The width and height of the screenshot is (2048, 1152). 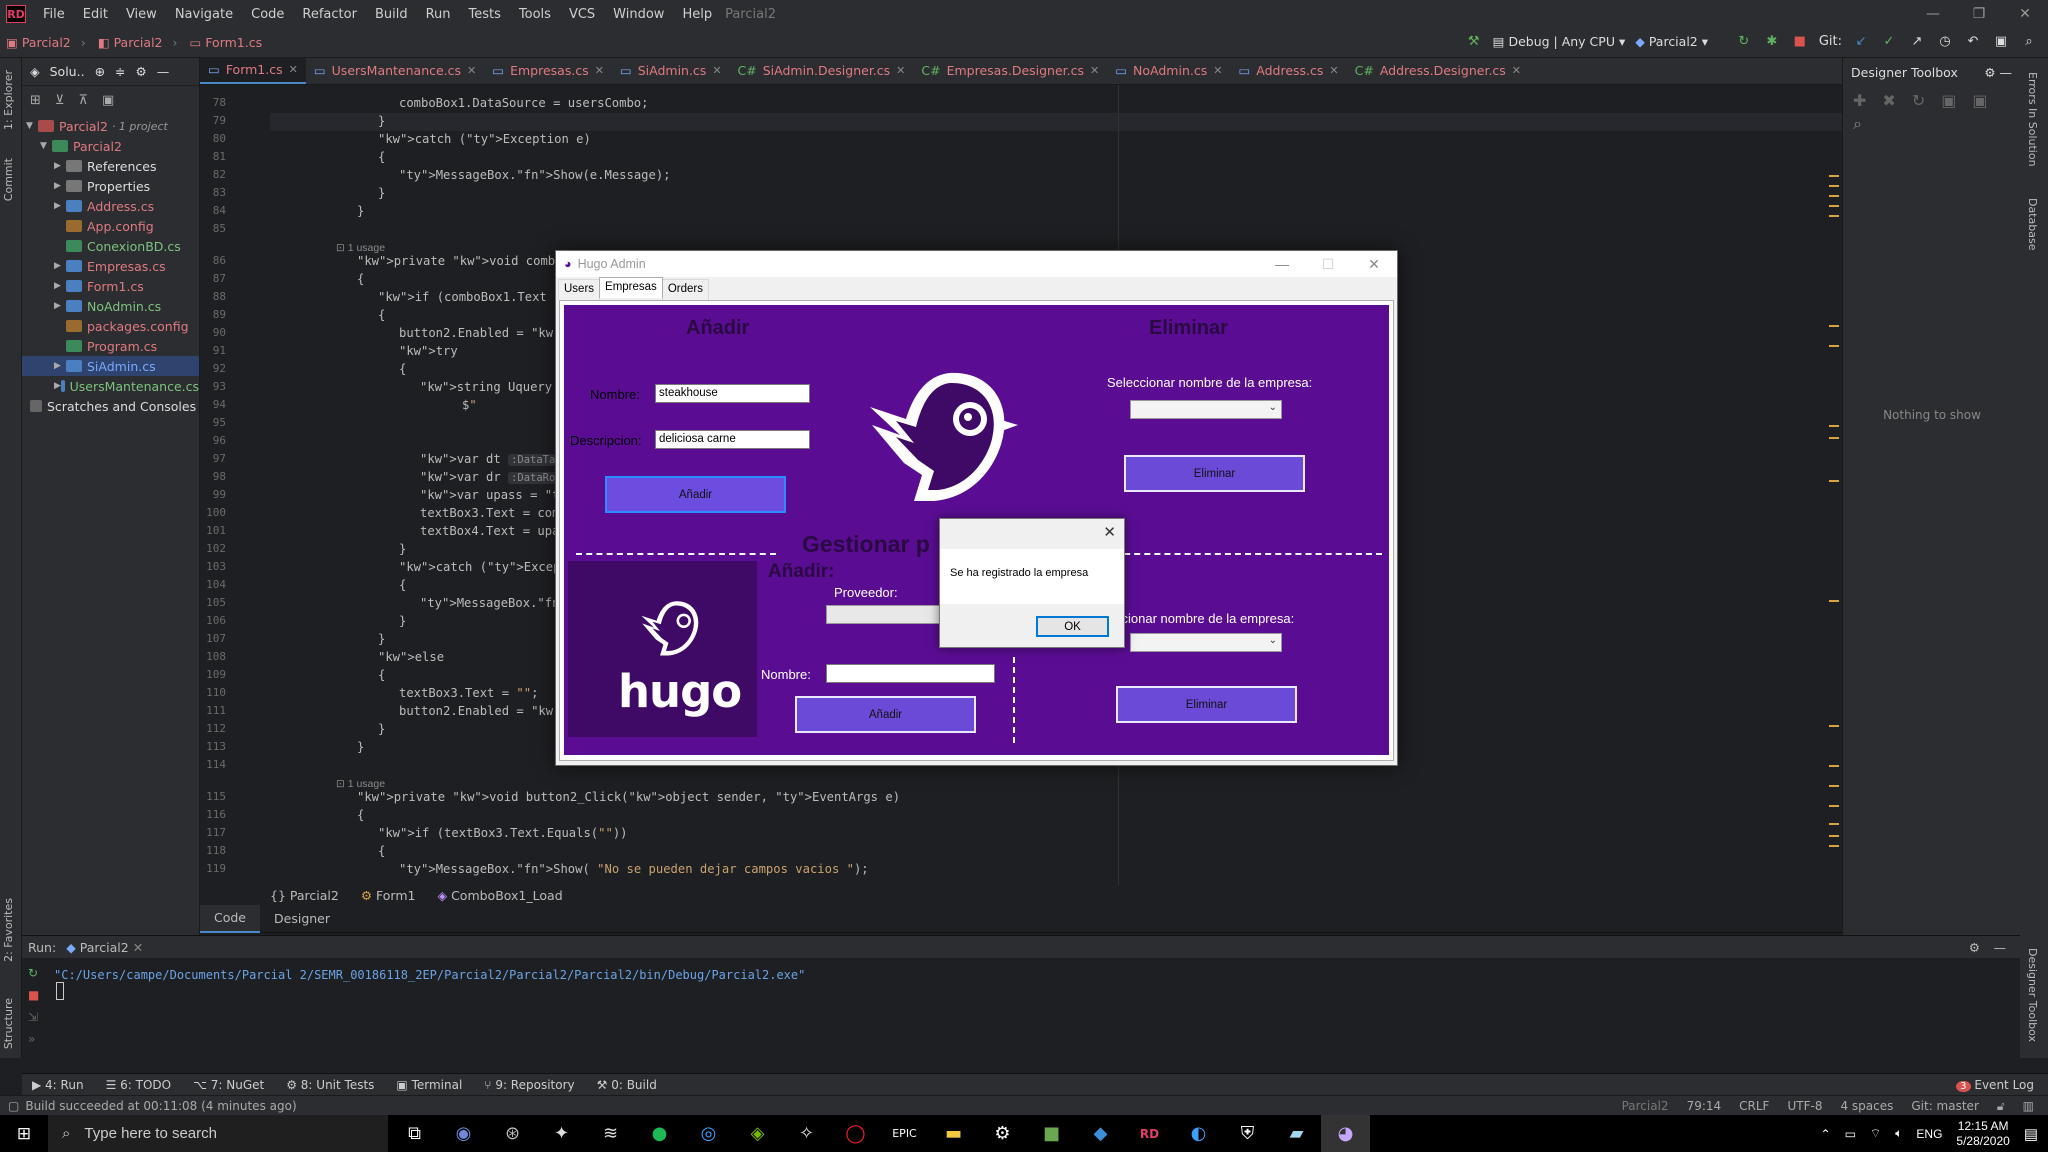 I want to click on delete-icon: ✖, so click(x=1888, y=100).